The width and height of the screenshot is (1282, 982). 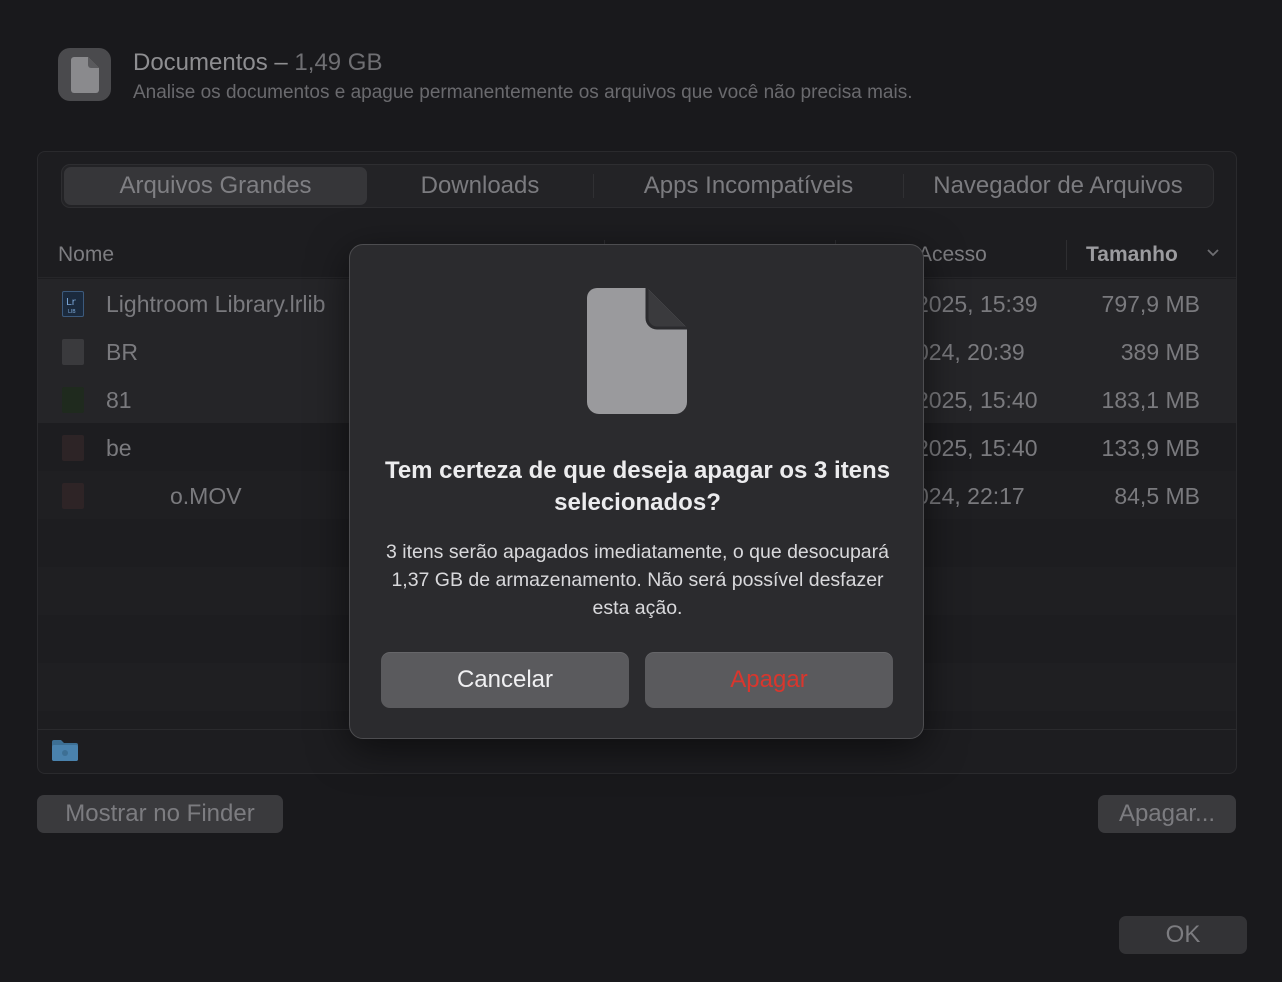 I want to click on category-title: Documentos – 1,49 GB, so click(x=258, y=62).